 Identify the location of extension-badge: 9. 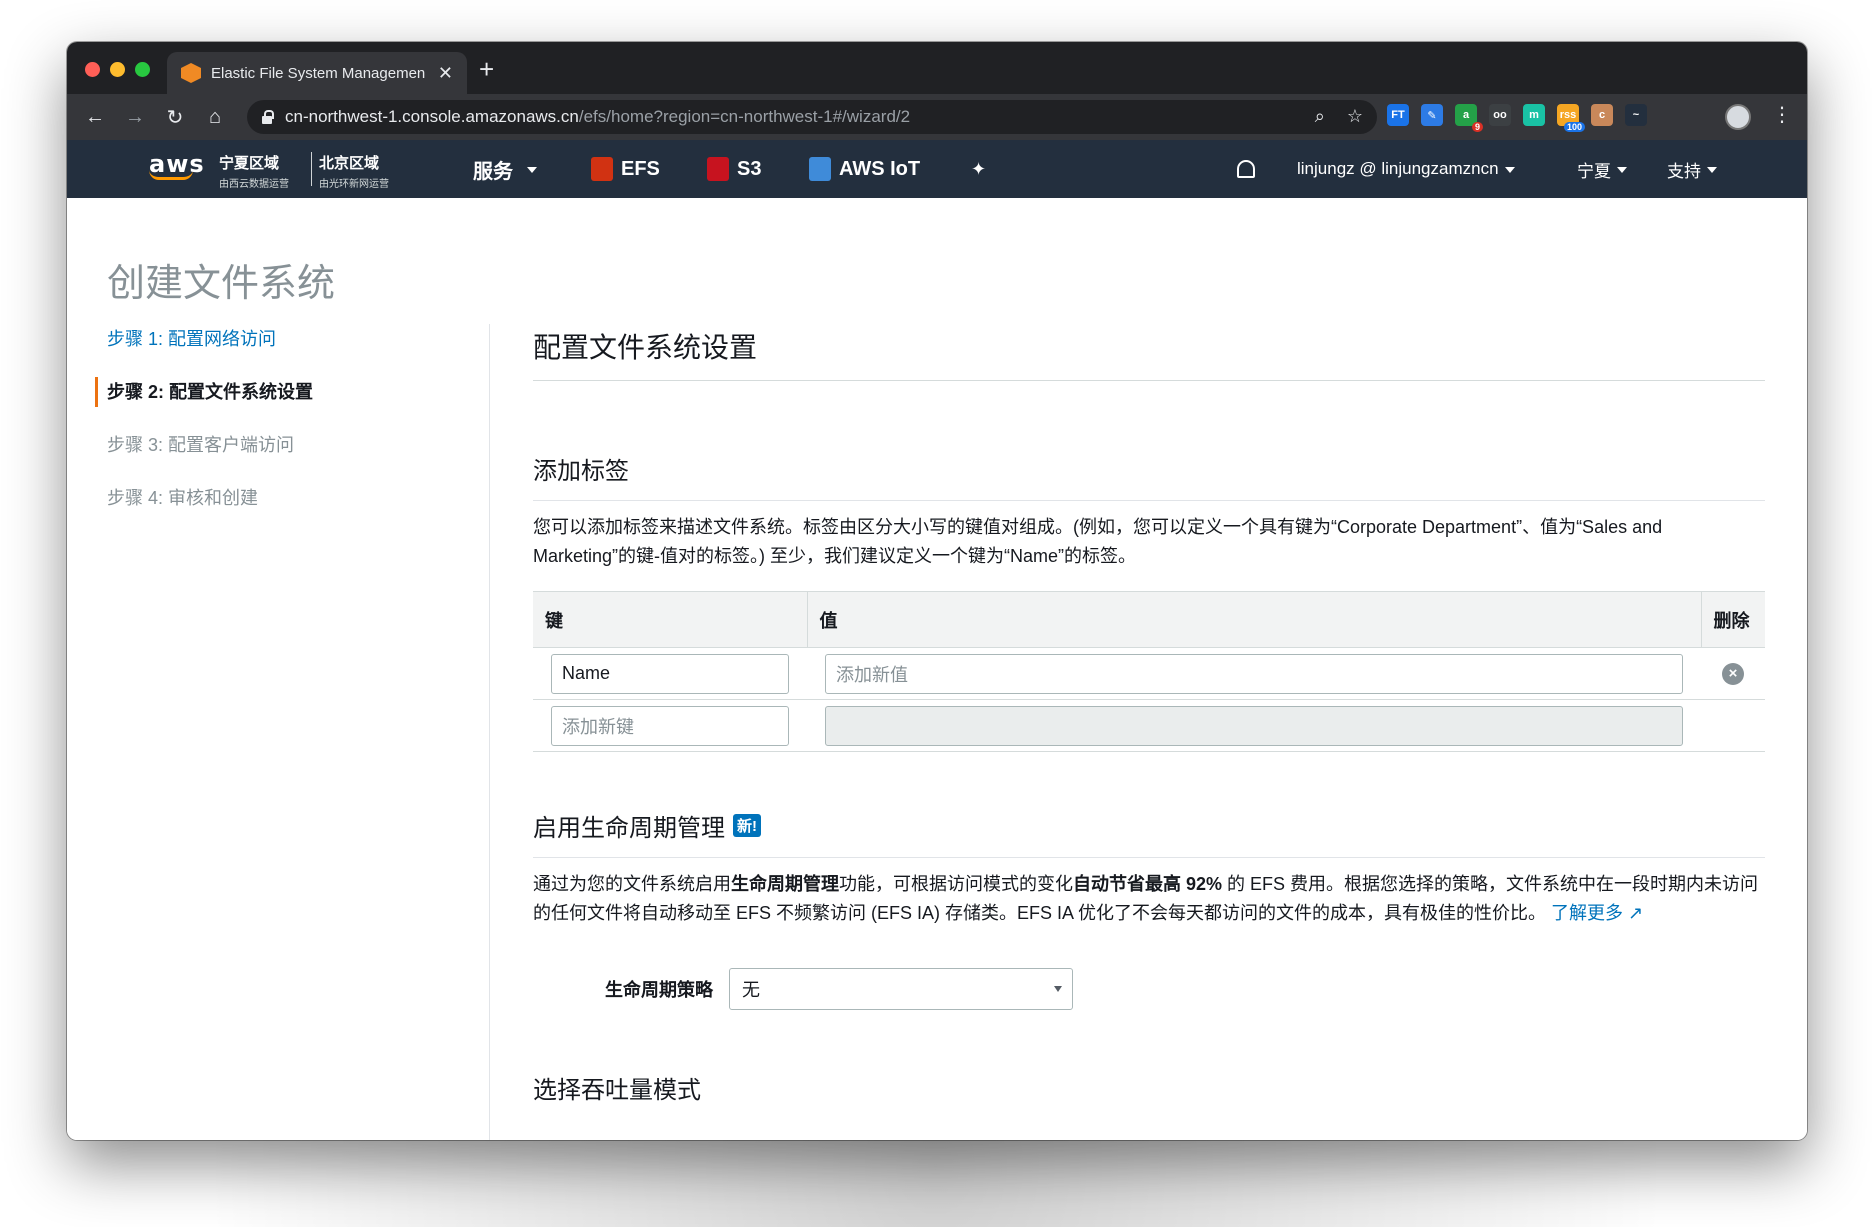
(1477, 127).